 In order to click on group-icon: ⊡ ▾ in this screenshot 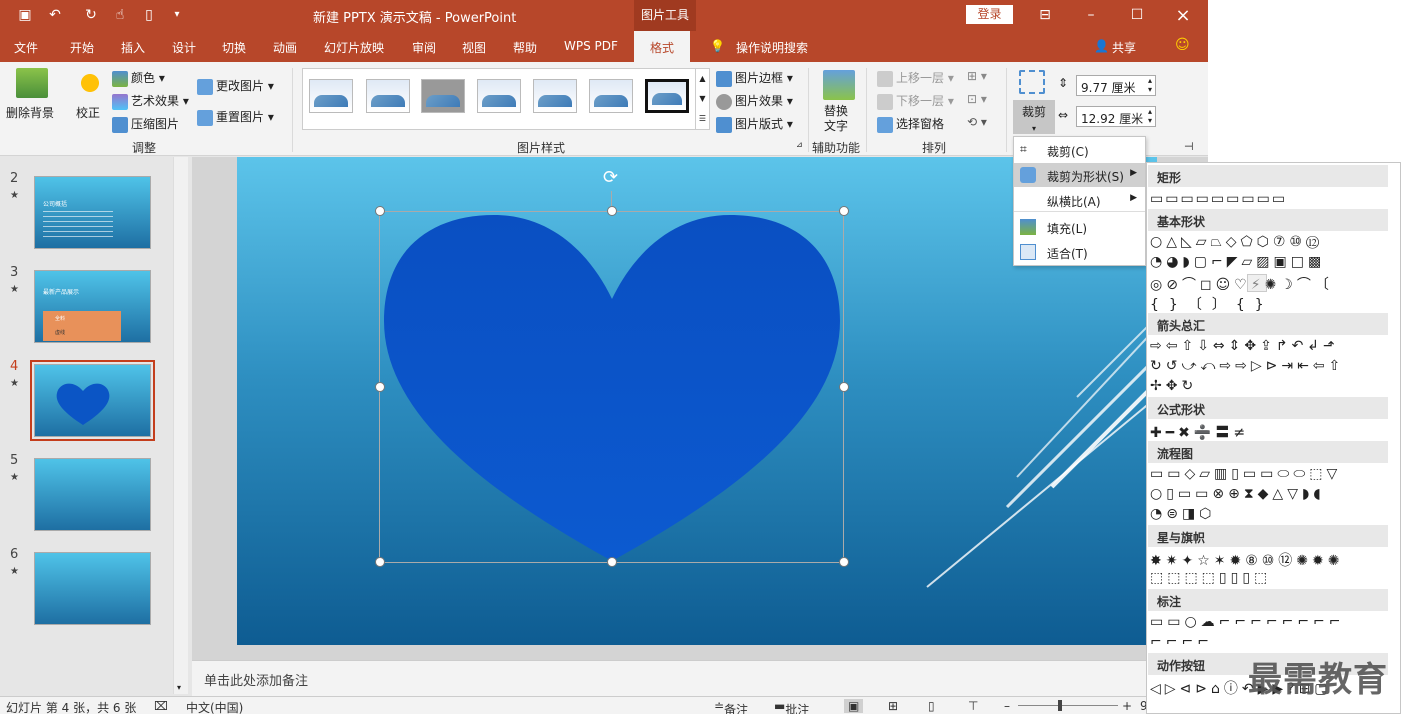, I will do `click(977, 99)`.